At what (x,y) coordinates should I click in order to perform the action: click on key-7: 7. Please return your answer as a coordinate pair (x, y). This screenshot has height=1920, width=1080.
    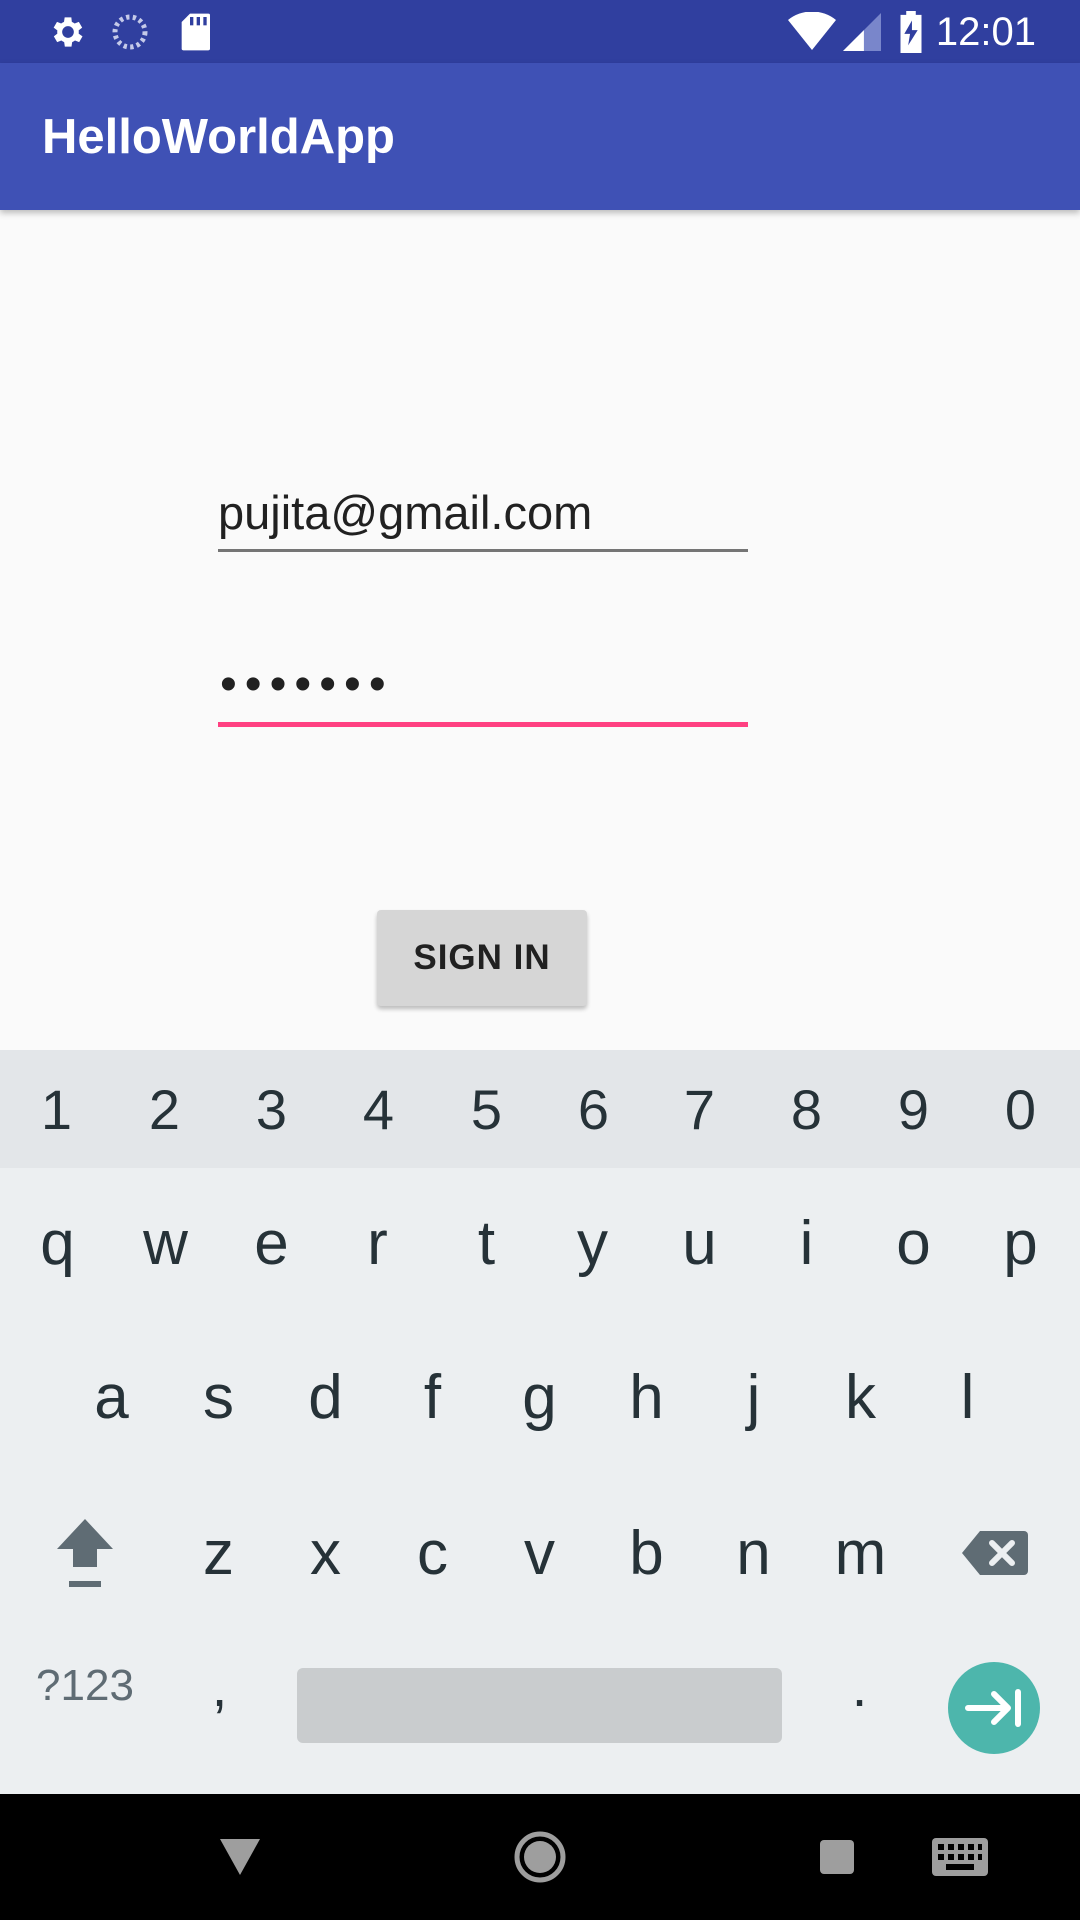
    Looking at the image, I should click on (699, 1109).